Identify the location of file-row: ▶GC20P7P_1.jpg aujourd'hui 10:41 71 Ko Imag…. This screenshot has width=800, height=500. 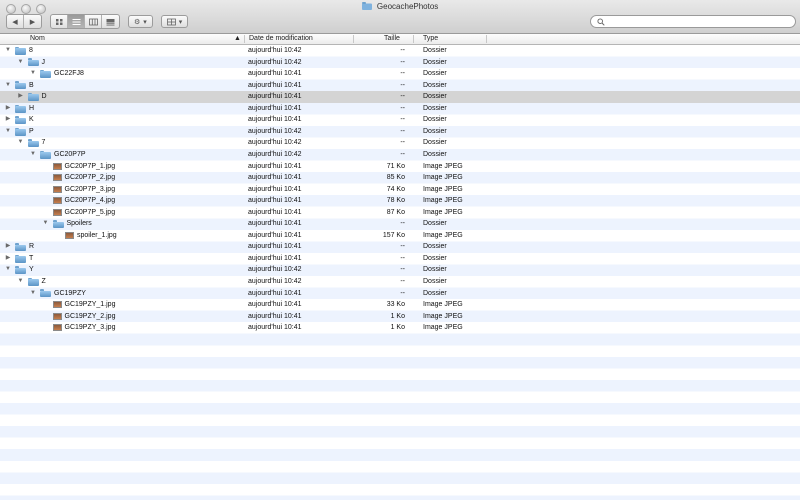
(400, 167).